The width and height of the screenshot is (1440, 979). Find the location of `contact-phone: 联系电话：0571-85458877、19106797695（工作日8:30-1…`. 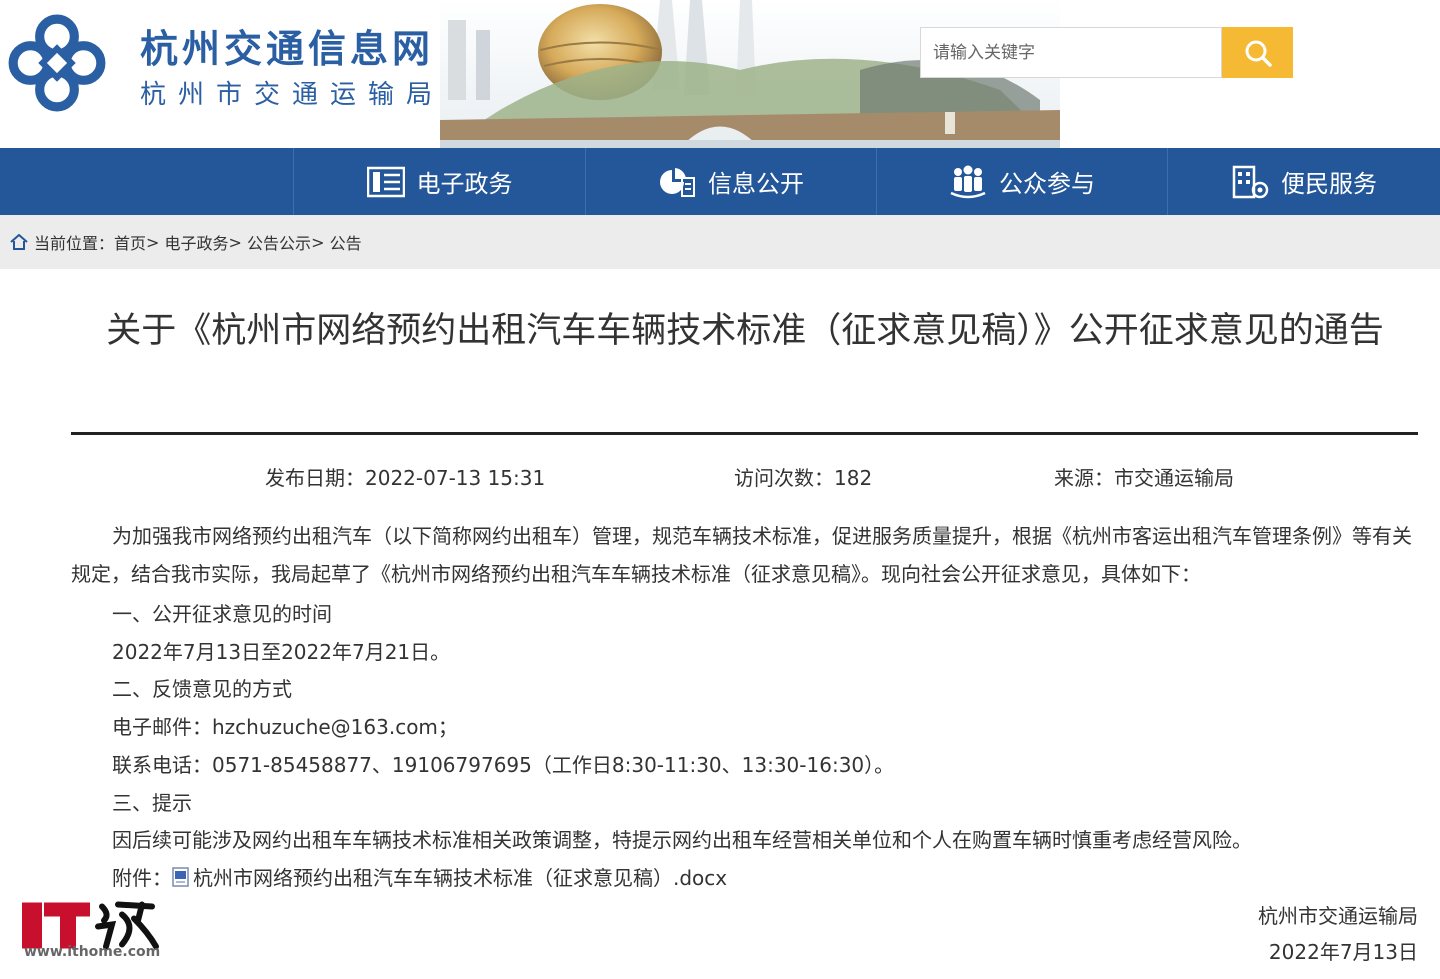

contact-phone: 联系电话：0571-85458877、19106797695（工作日8:30-1… is located at coordinates (503, 765).